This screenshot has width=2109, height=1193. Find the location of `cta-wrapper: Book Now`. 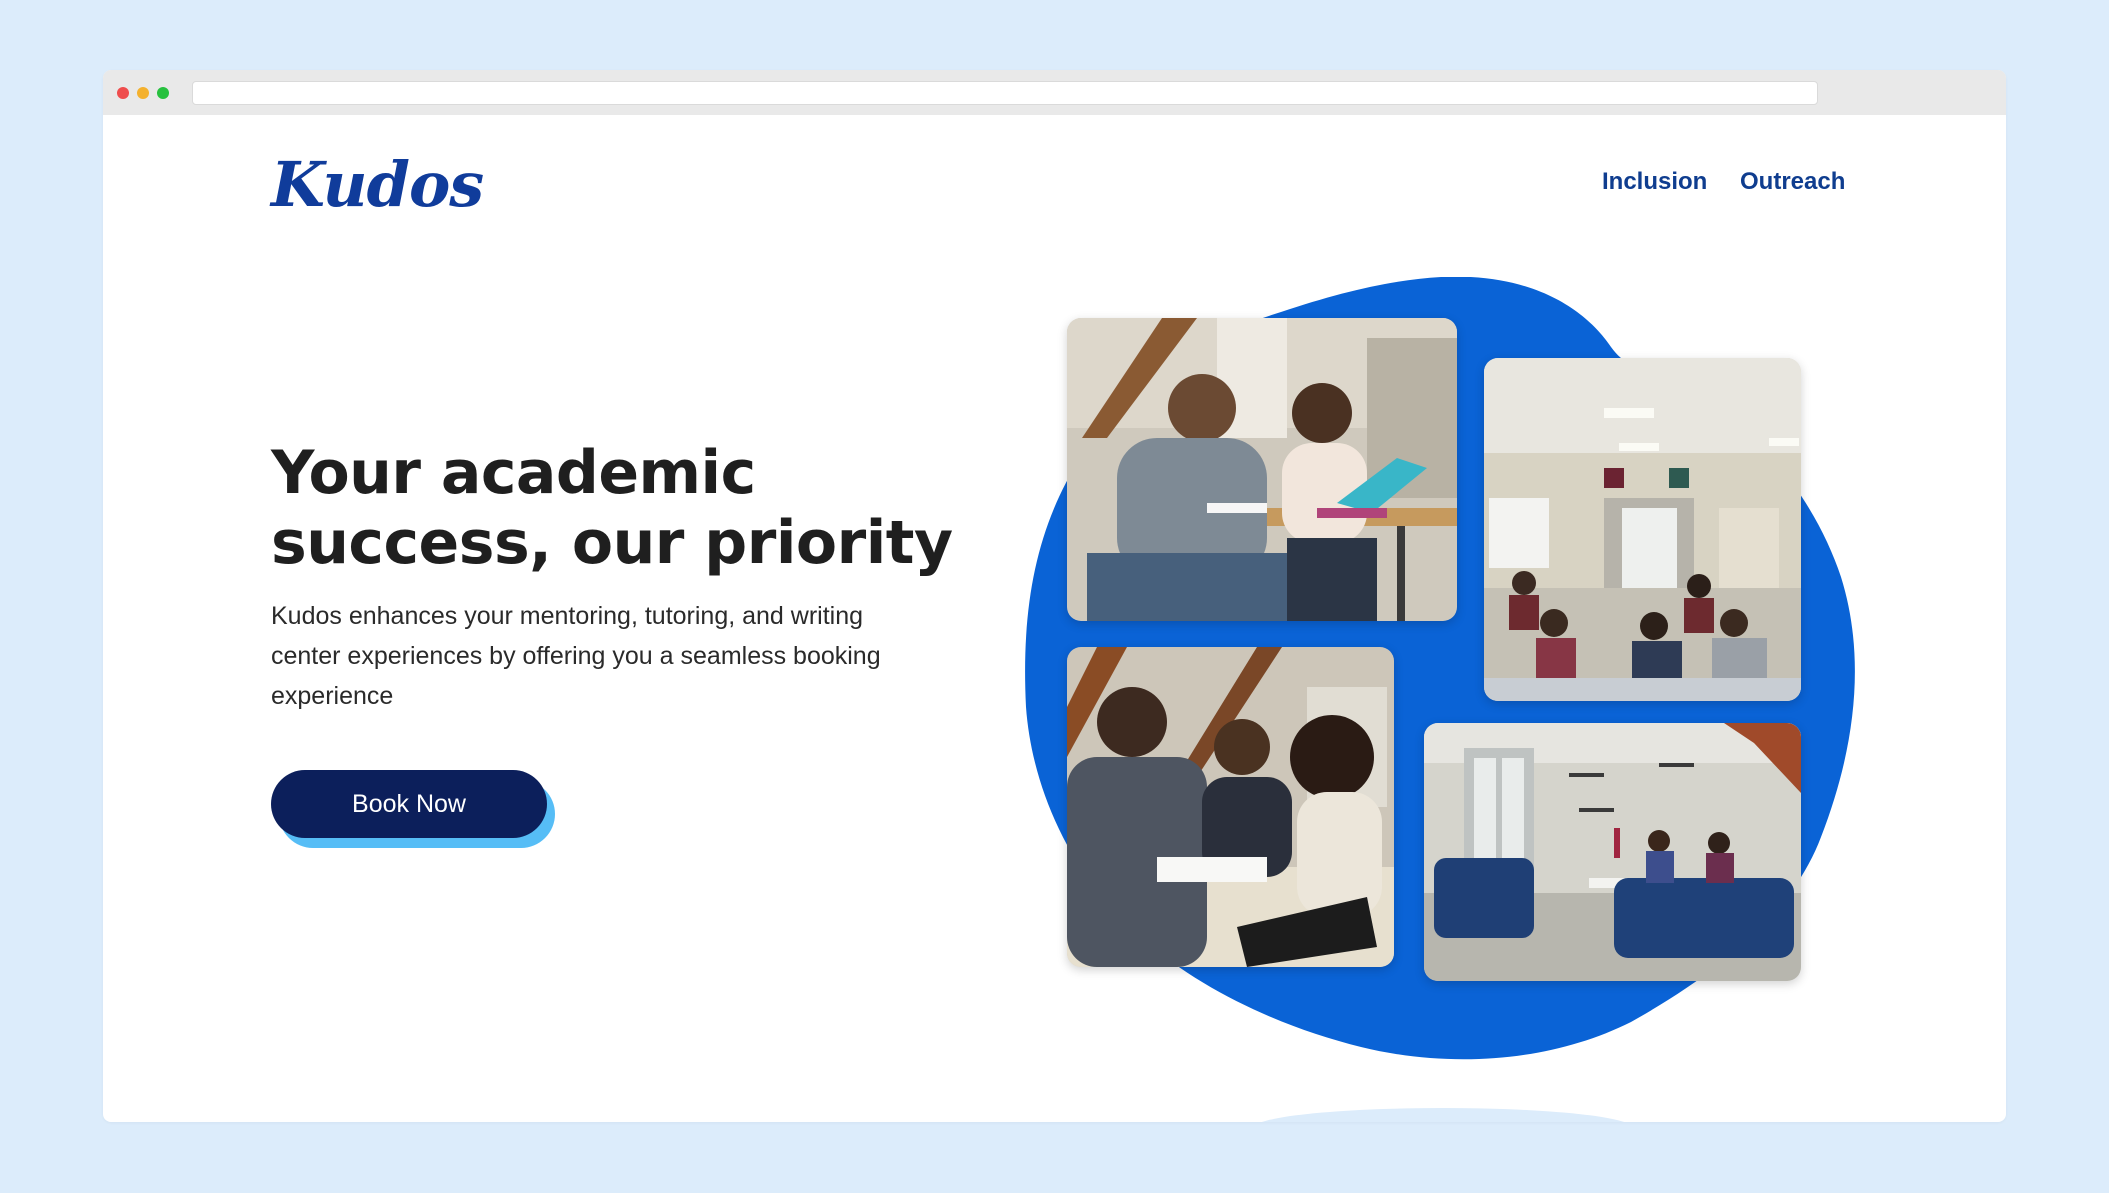

cta-wrapper: Book Now is located at coordinates (416, 810).